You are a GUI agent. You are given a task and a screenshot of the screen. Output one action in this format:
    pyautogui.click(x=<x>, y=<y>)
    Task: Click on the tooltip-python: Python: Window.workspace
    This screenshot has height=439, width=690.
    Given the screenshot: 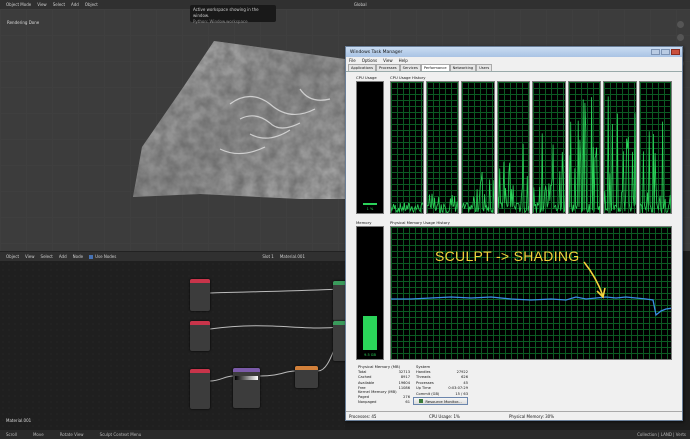 What is the action you would take?
    pyautogui.click(x=220, y=21)
    